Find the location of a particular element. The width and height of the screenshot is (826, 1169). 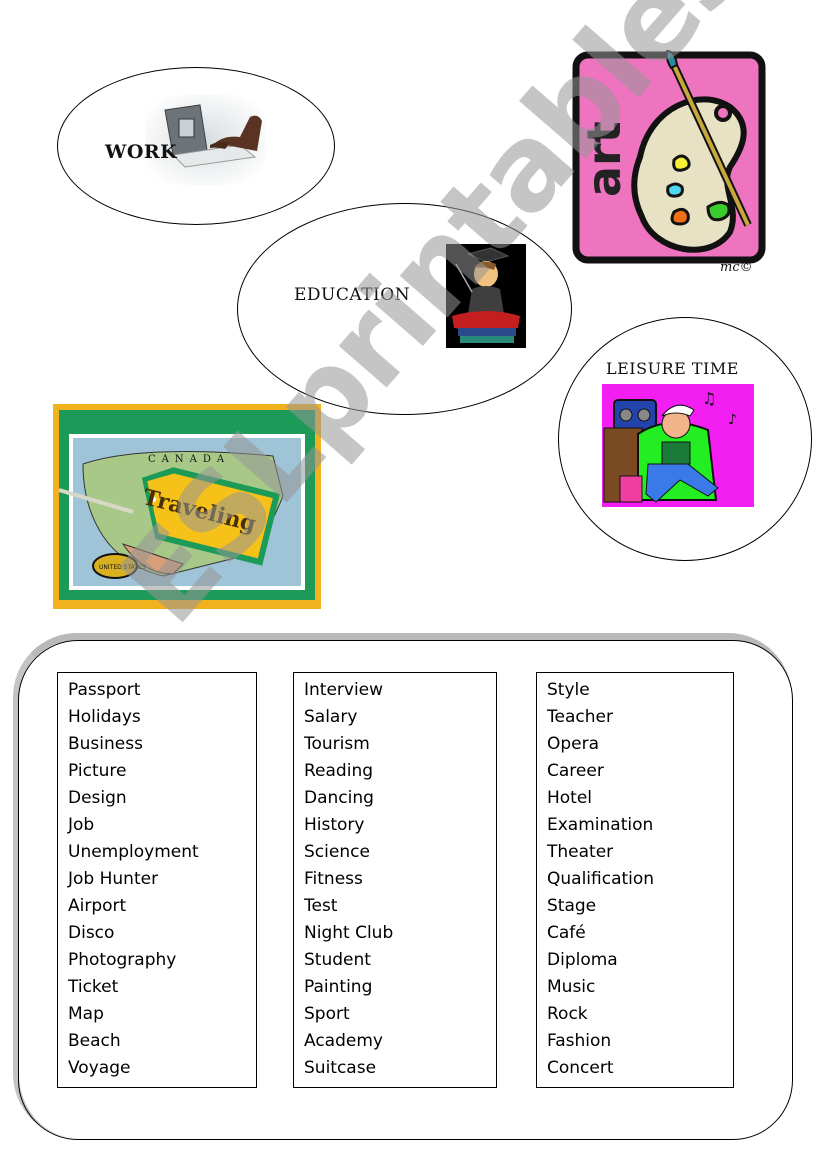

word-item: Academy is located at coordinates (343, 1041).